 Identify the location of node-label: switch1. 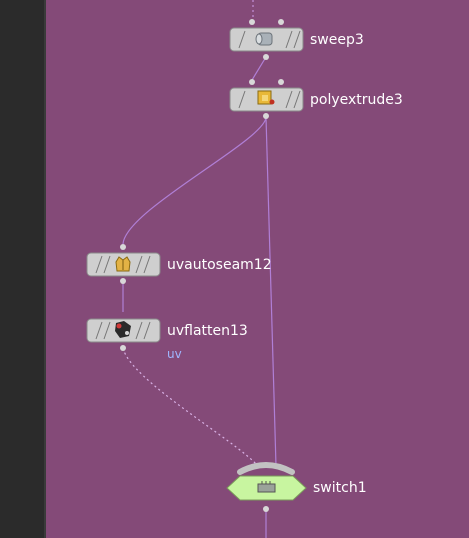
(340, 488).